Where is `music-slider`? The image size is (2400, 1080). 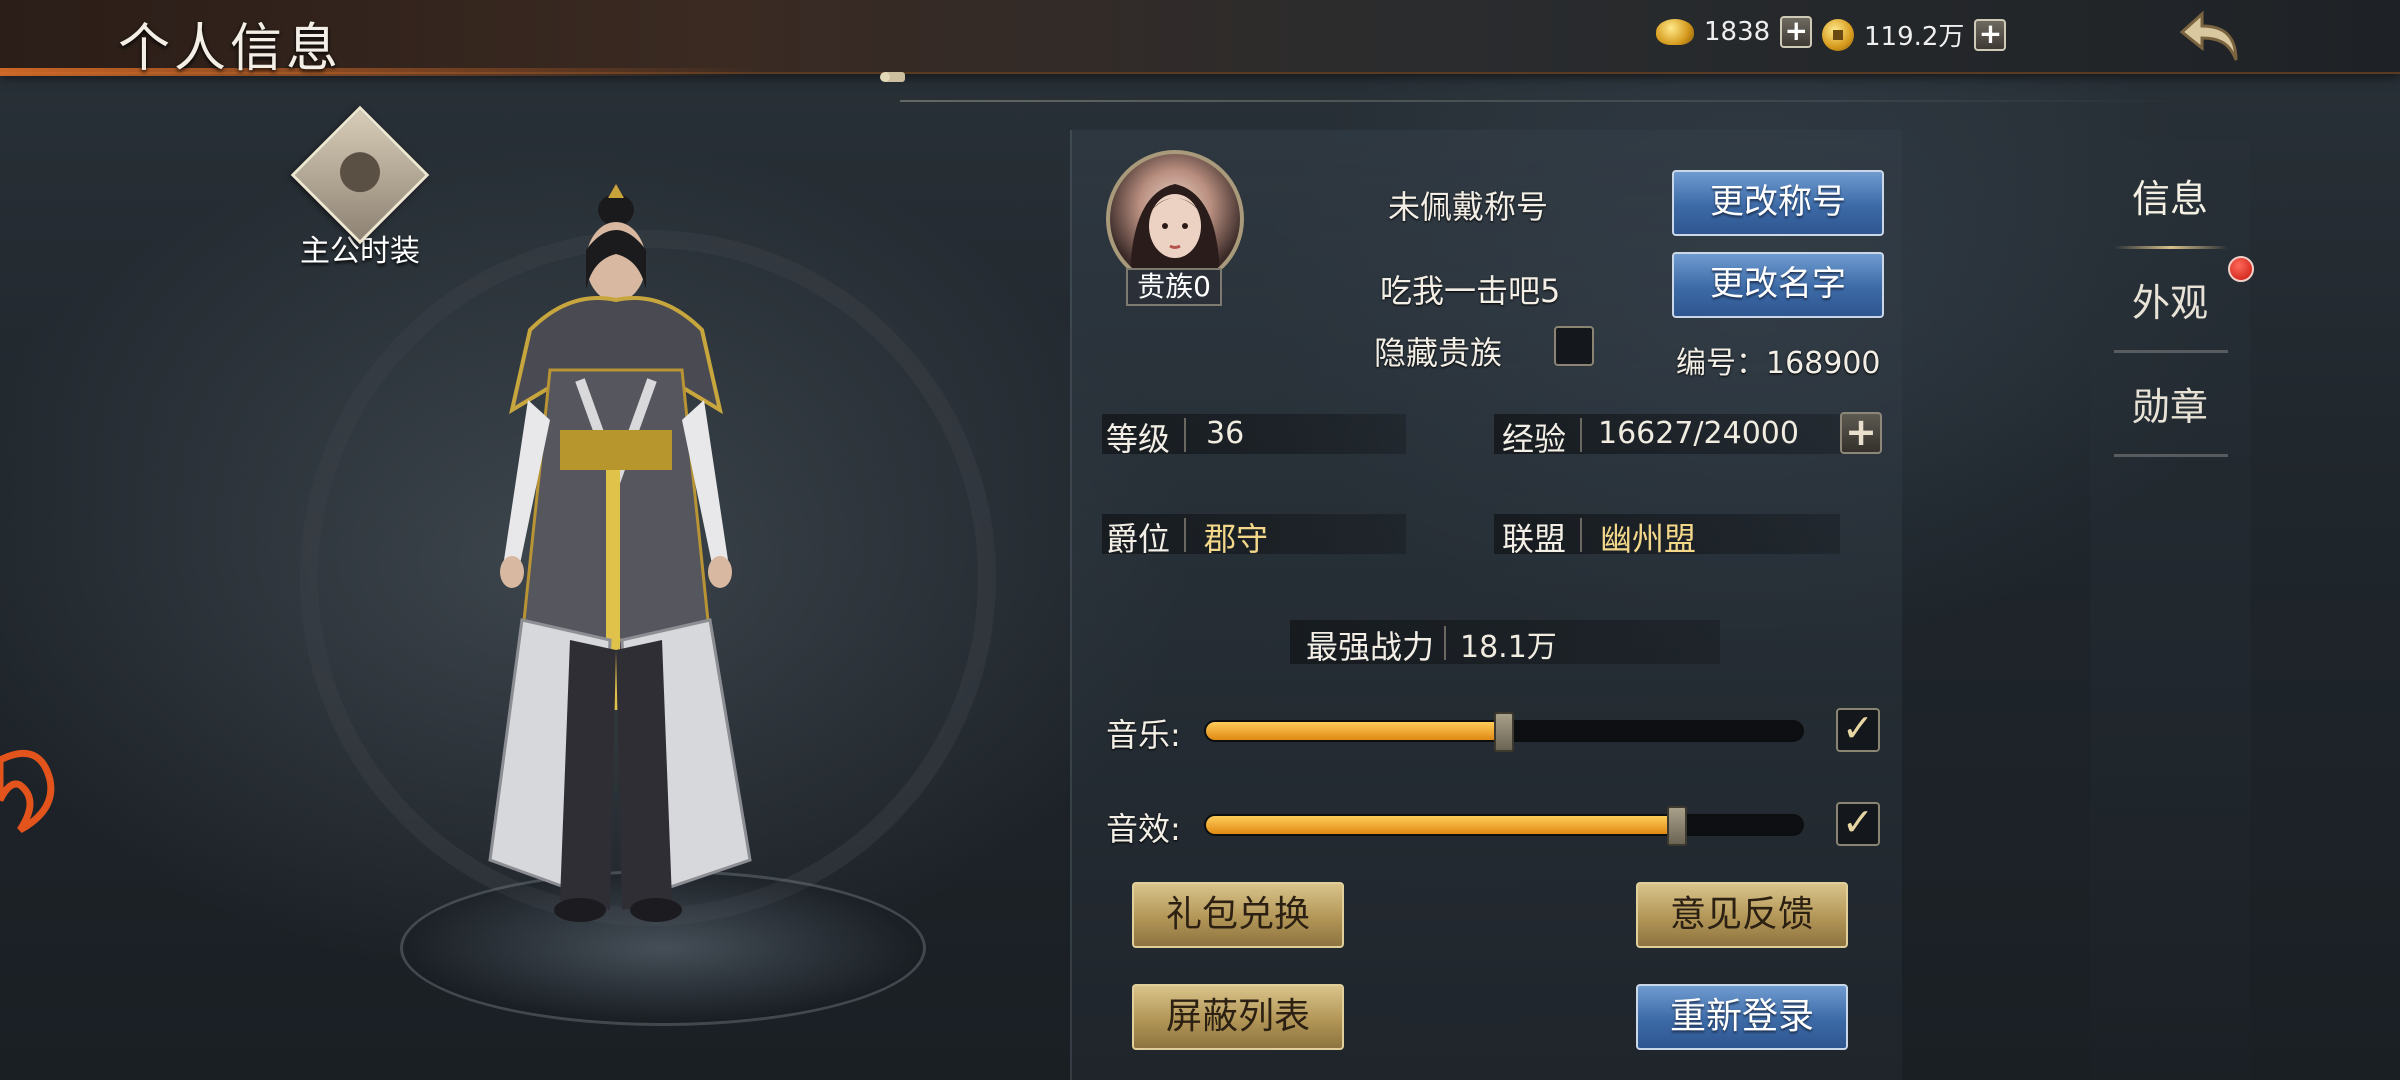
music-slider is located at coordinates (1504, 732).